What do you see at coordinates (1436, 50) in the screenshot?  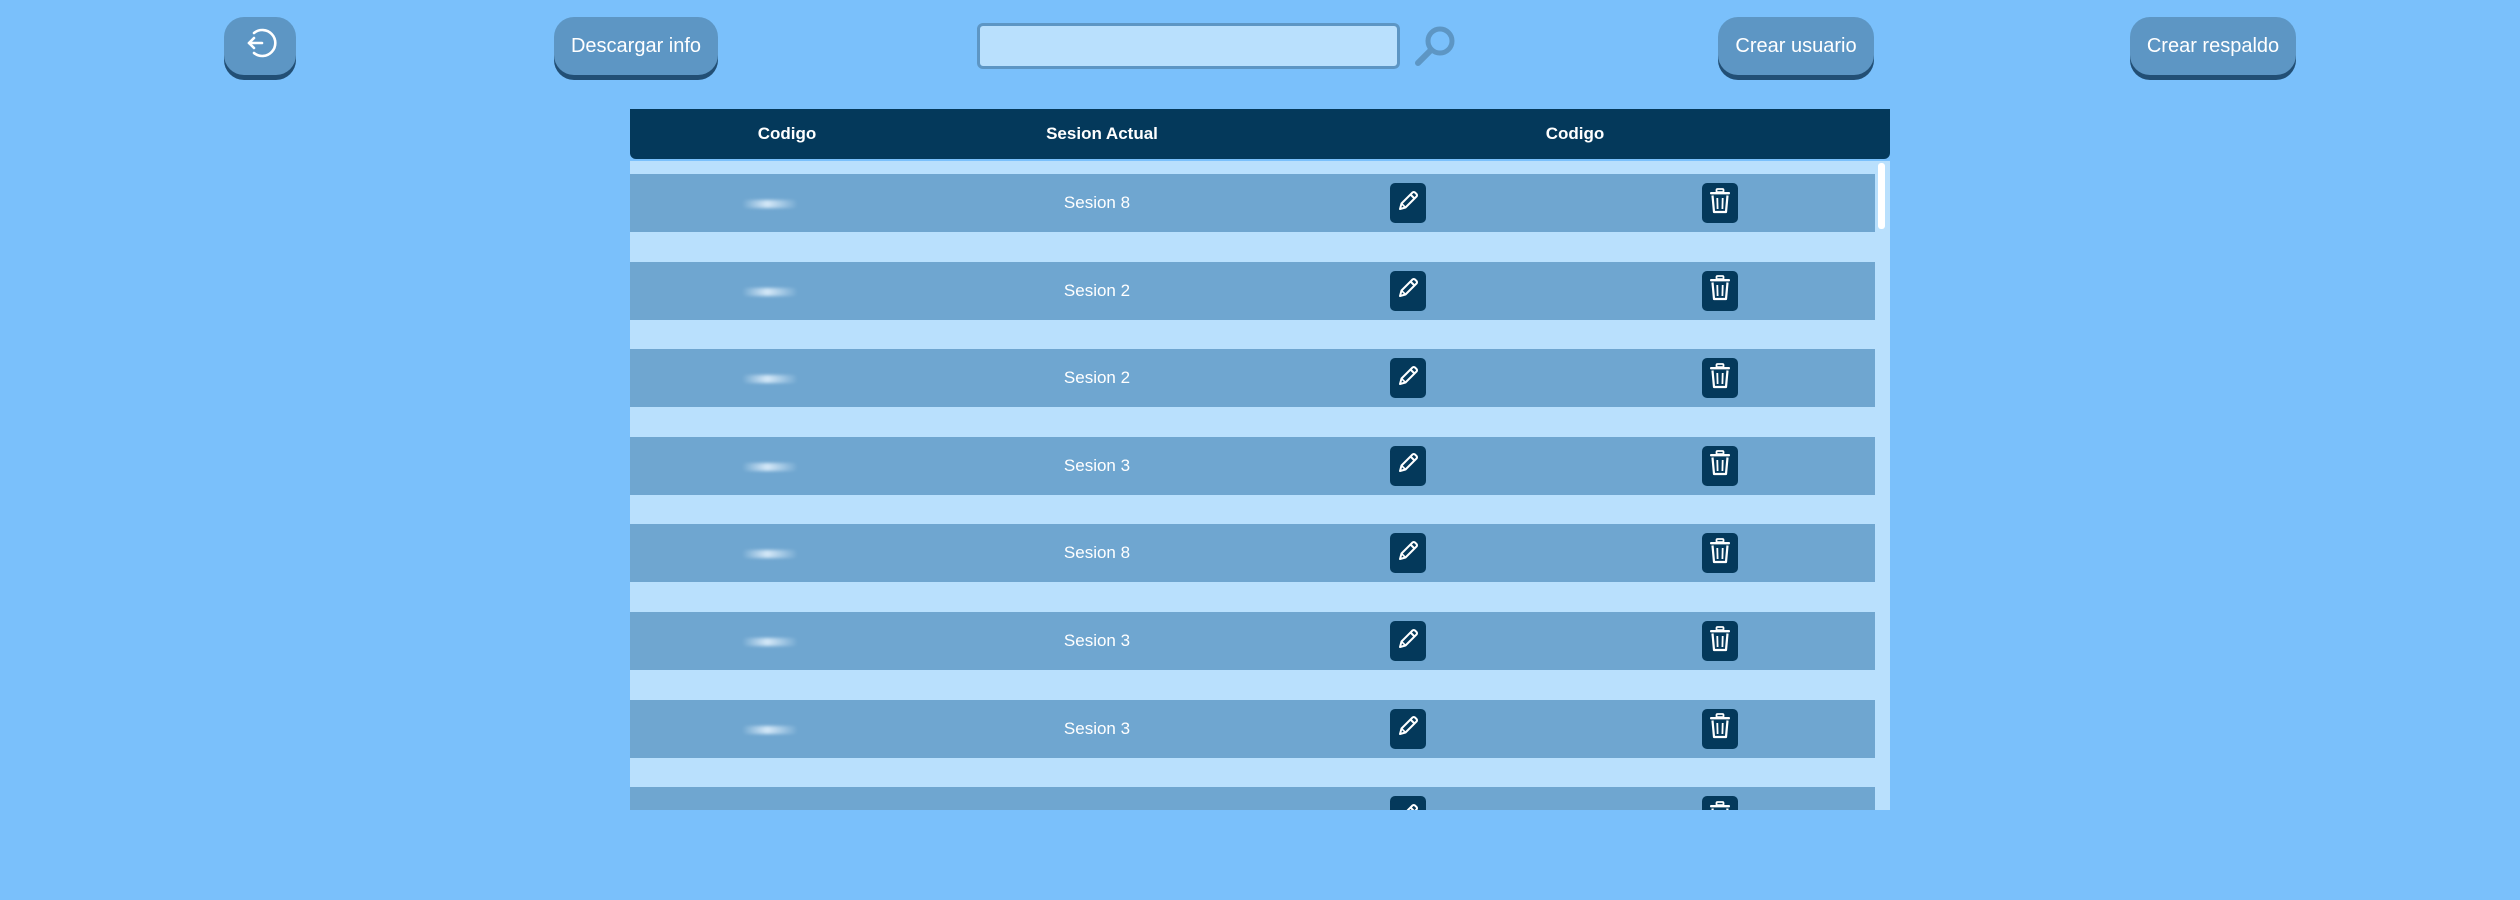 I see `search-icon` at bounding box center [1436, 50].